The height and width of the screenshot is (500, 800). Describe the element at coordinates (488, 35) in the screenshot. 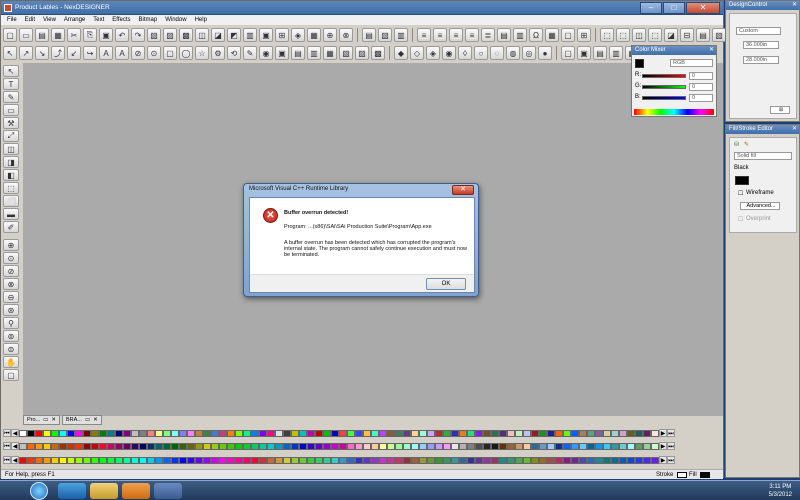

I see `toolbar-button-icon: ≣` at that location.